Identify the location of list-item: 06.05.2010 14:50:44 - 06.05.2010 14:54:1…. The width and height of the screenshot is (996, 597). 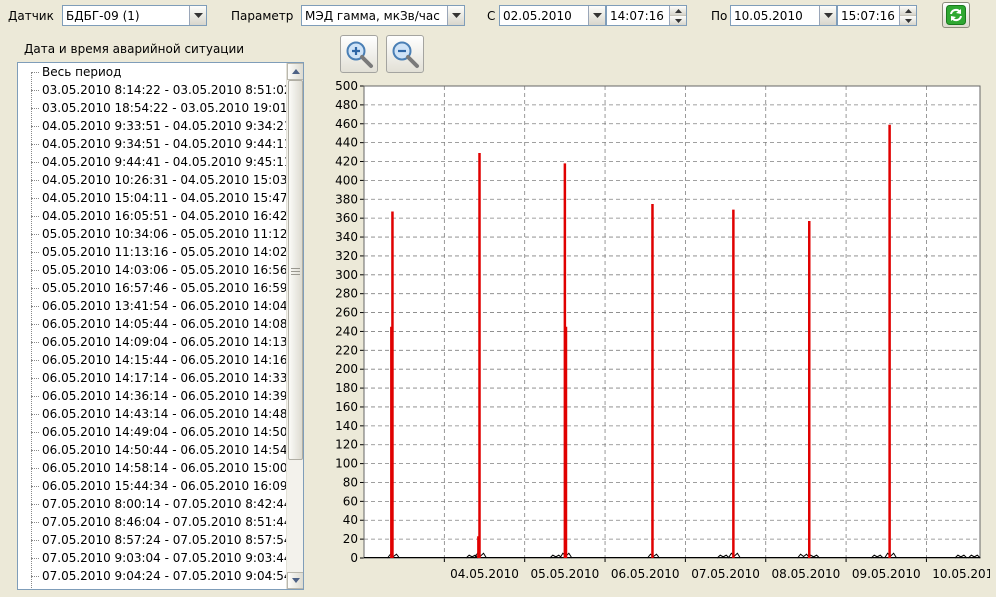
(152, 450).